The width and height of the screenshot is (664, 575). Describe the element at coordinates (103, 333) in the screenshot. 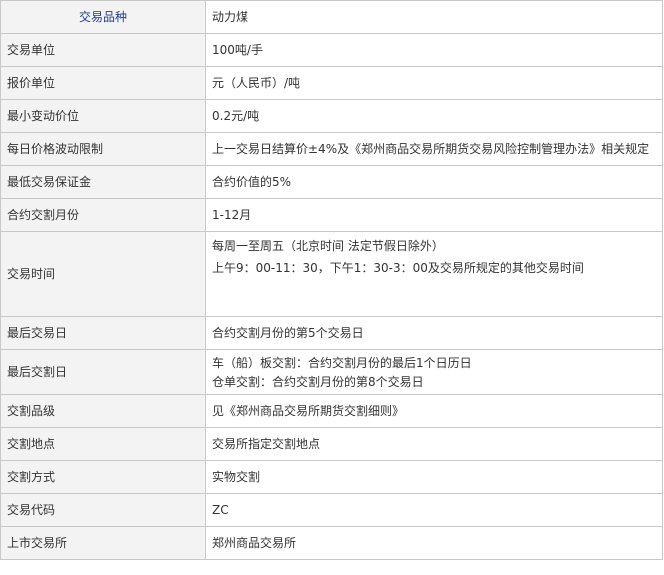

I see `row-label: 最后交易日` at that location.